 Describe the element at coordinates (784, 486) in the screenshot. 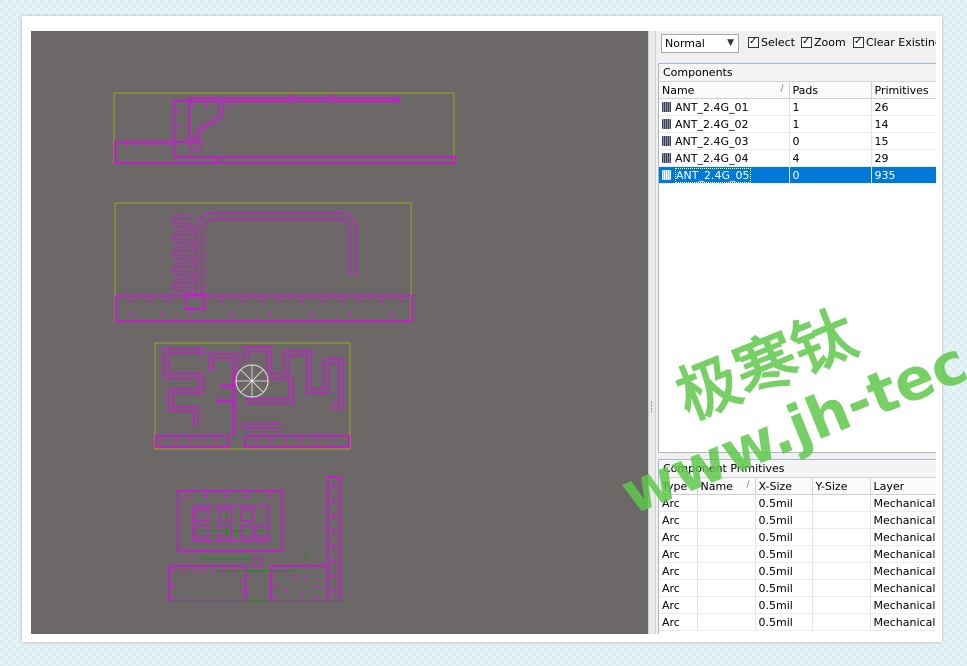

I see `header-xsize: X-Size` at that location.